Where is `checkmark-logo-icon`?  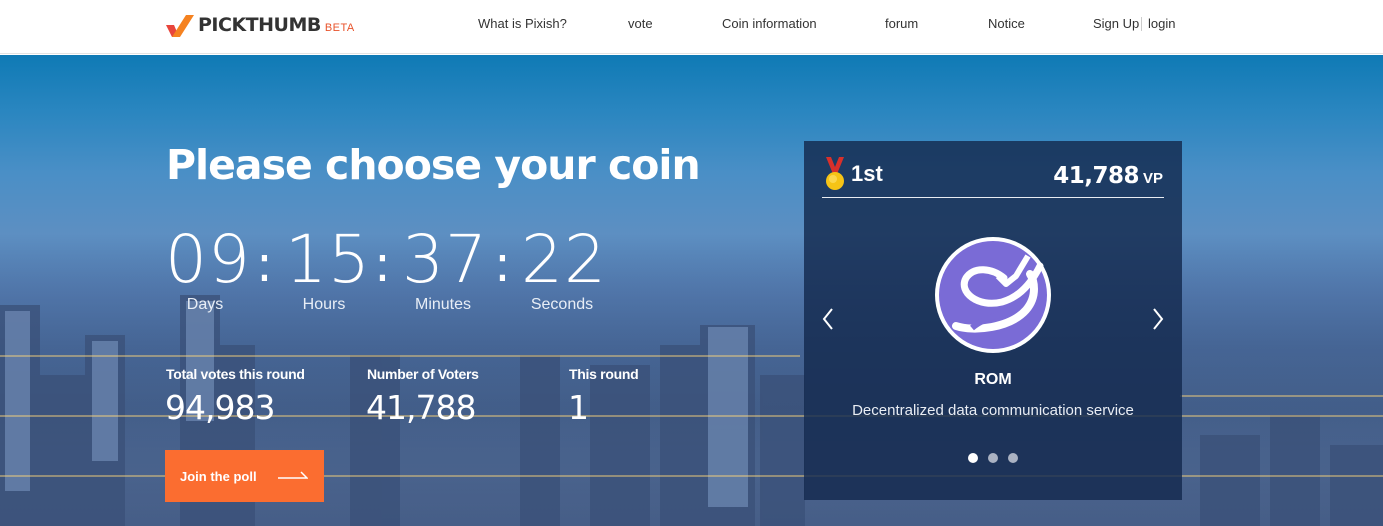 checkmark-logo-icon is located at coordinates (180, 26).